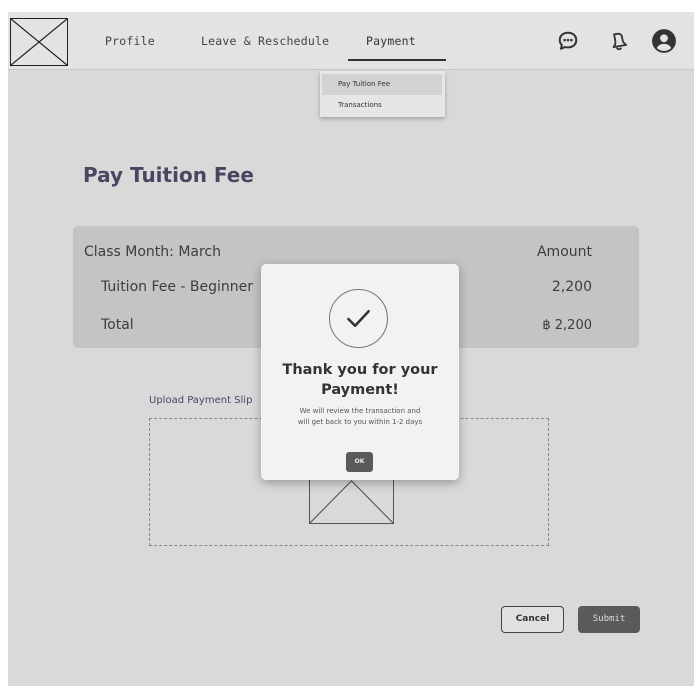 The image size is (694, 686). Describe the element at coordinates (568, 41) in the screenshot. I see `chat-icon` at that location.